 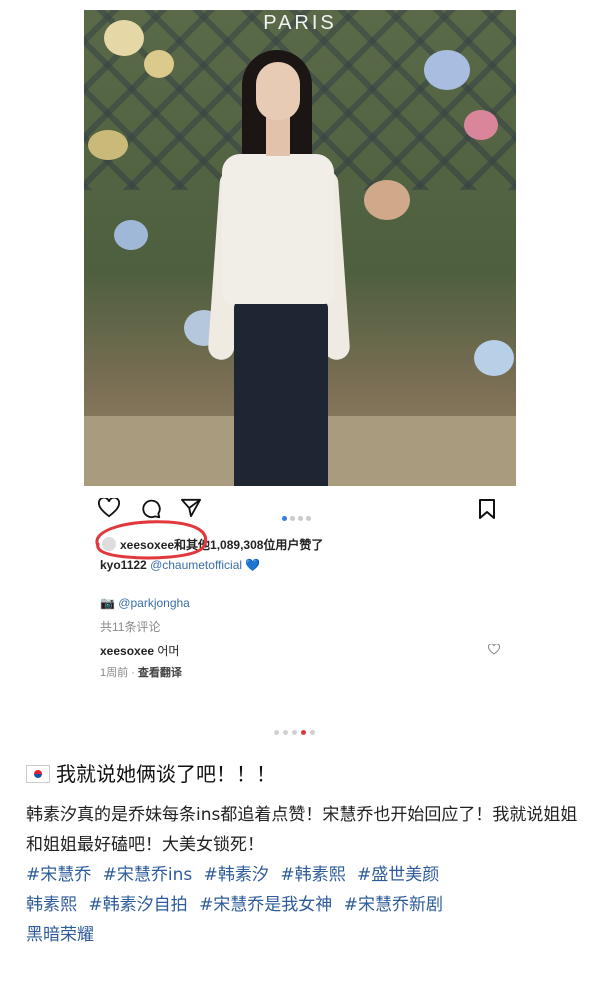 What do you see at coordinates (300, 23) in the screenshot?
I see `brand-text: PARIS` at bounding box center [300, 23].